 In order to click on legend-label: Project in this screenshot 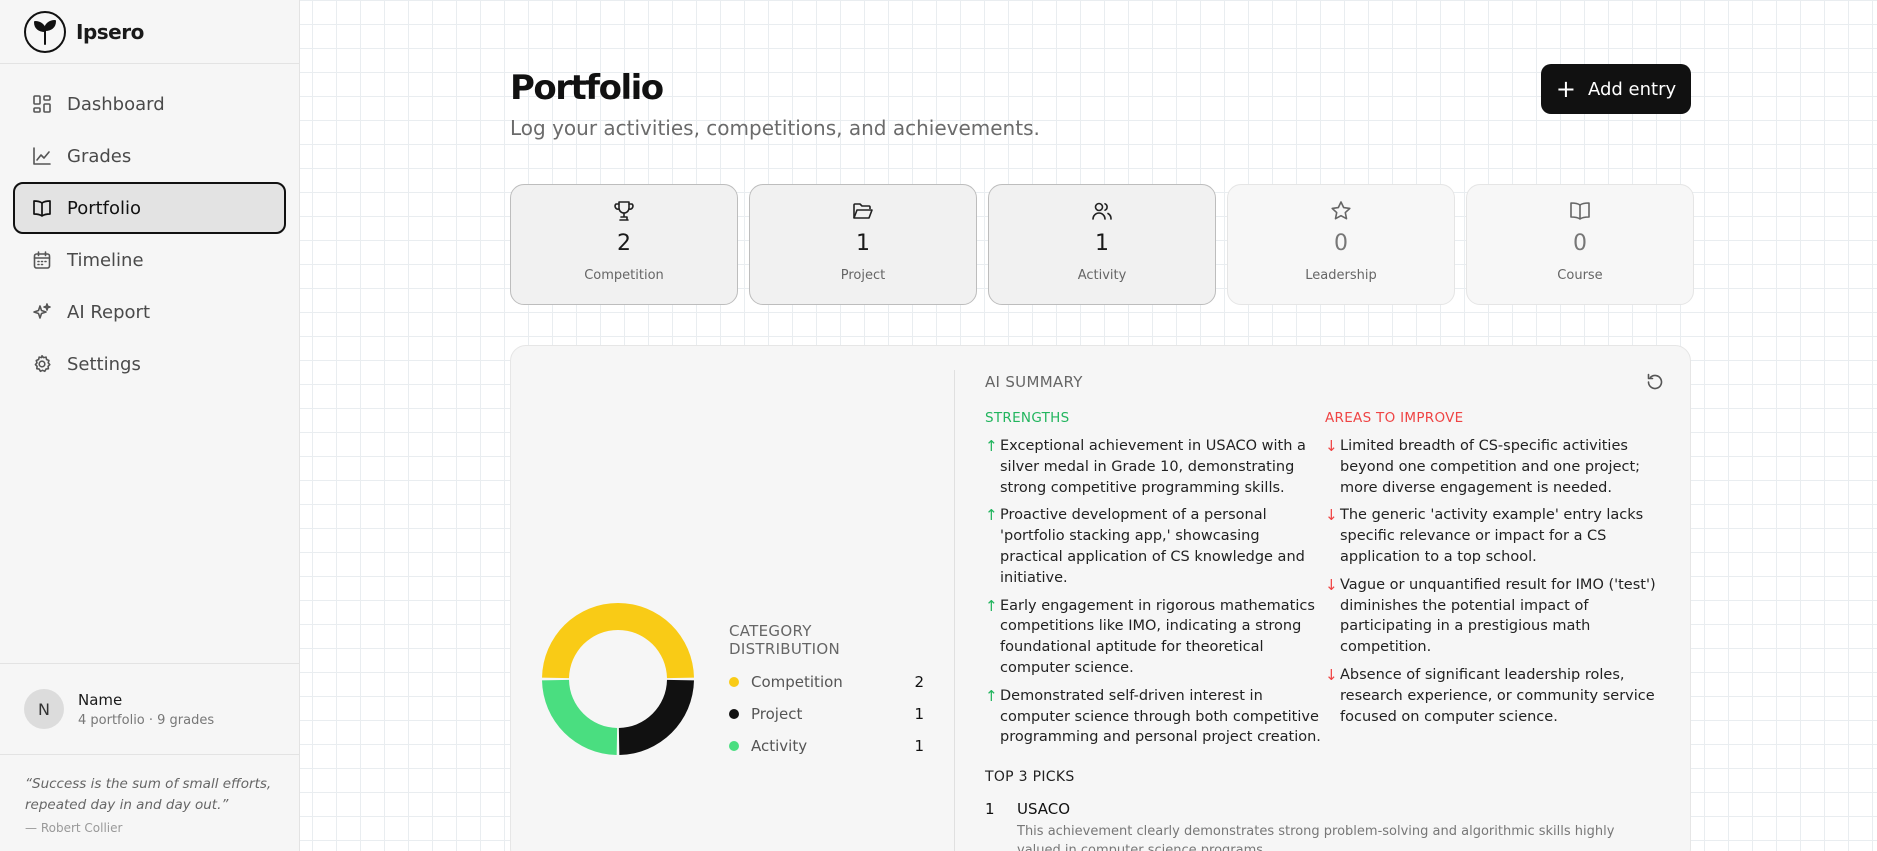, I will do `click(777, 714)`.